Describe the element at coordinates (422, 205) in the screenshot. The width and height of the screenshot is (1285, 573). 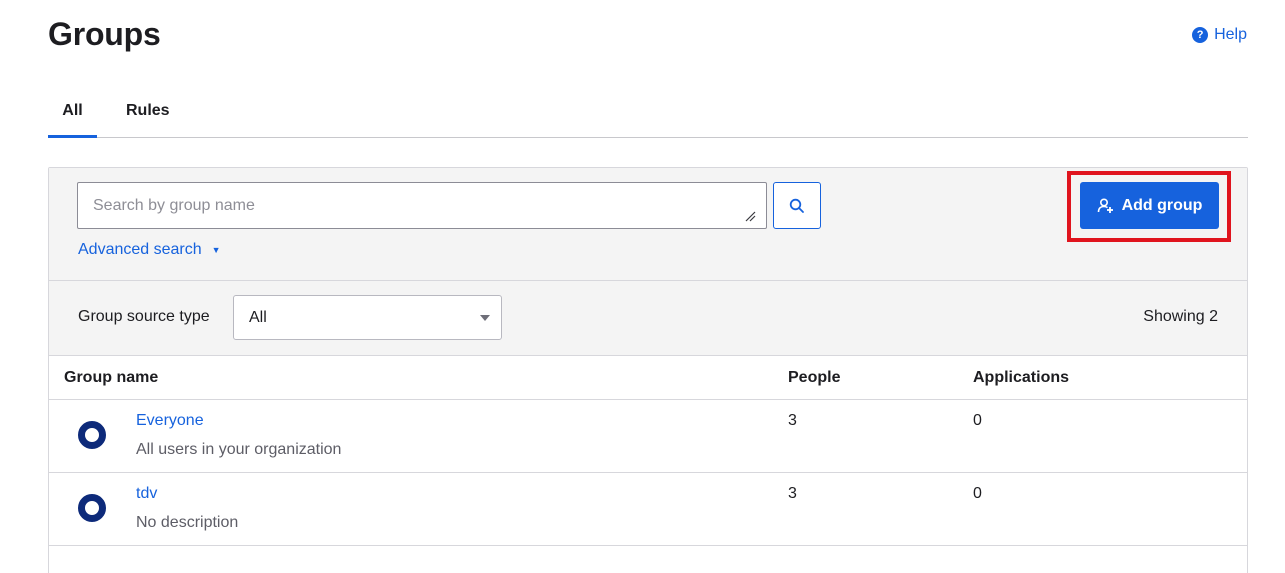
I see `search-input` at that location.